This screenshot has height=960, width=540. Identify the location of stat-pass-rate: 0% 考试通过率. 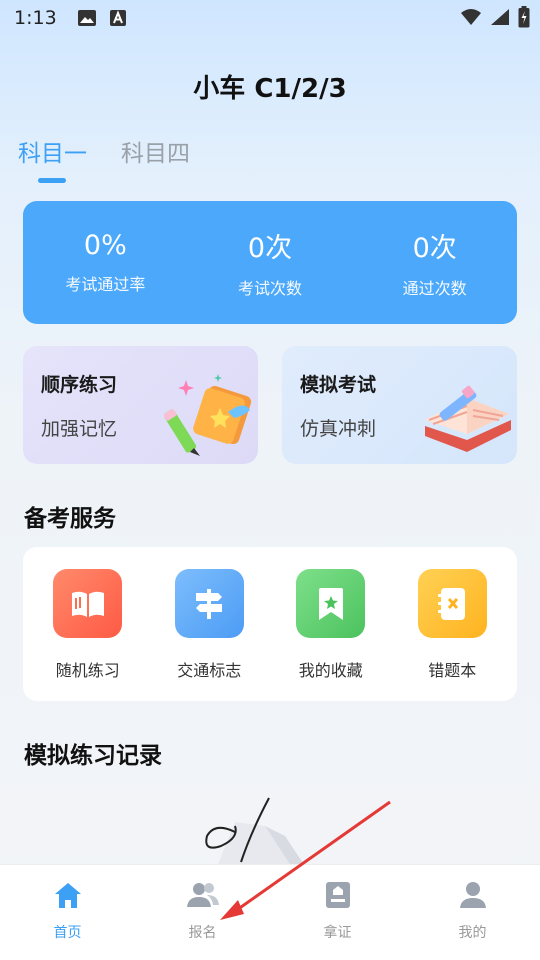
(105, 262).